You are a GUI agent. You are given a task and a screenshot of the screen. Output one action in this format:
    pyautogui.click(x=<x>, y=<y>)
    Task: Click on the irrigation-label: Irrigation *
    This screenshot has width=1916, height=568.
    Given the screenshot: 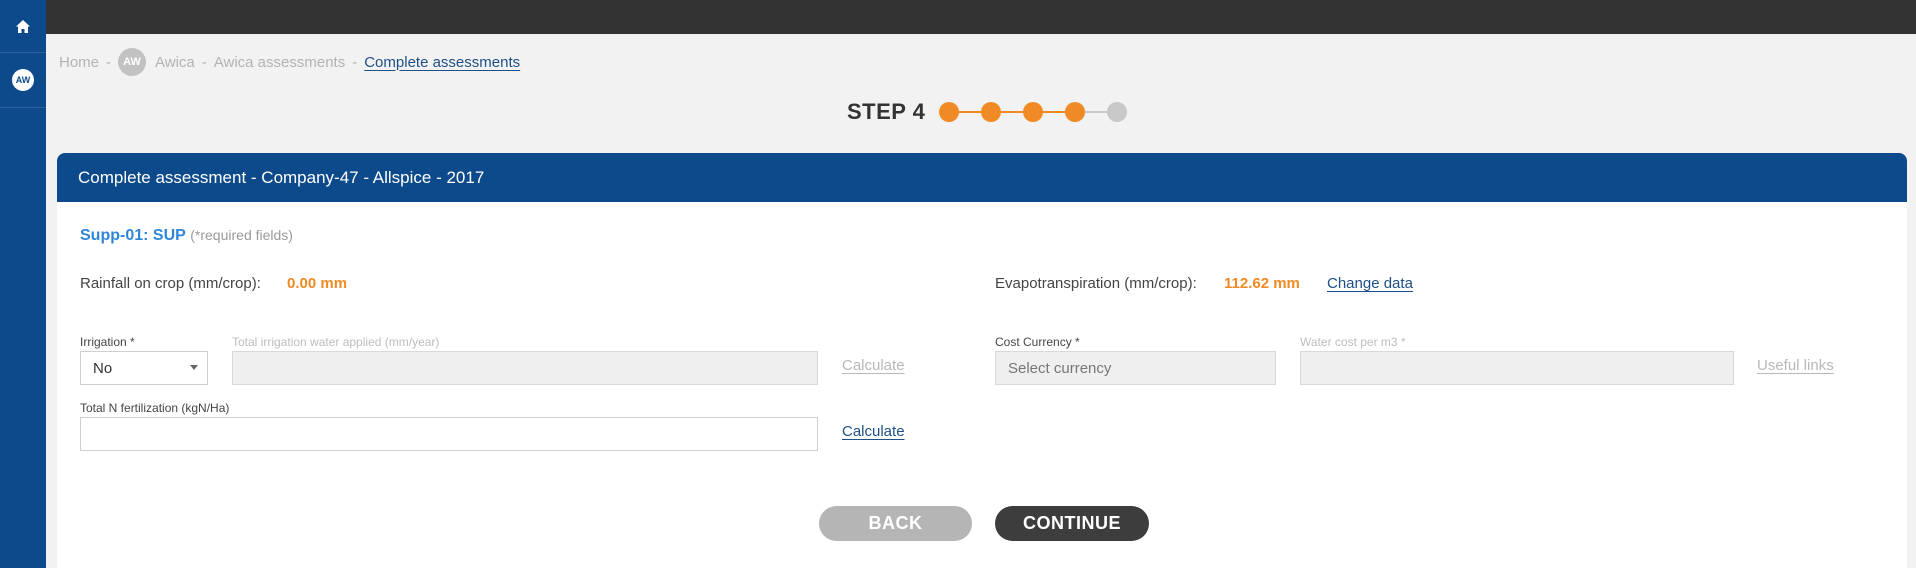 What is the action you would take?
    pyautogui.click(x=107, y=342)
    